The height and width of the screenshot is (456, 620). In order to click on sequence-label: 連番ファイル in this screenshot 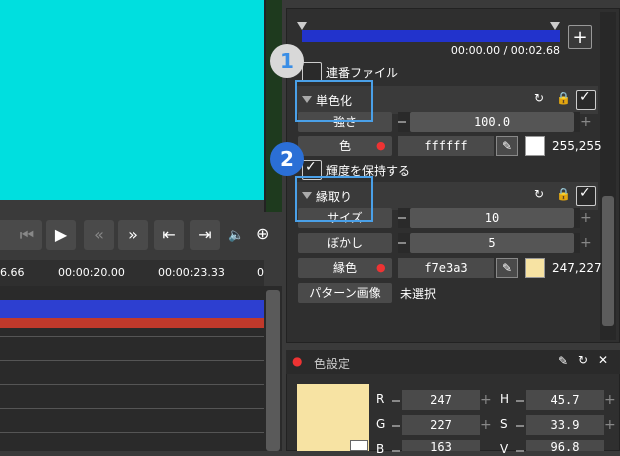, I will do `click(362, 73)`.